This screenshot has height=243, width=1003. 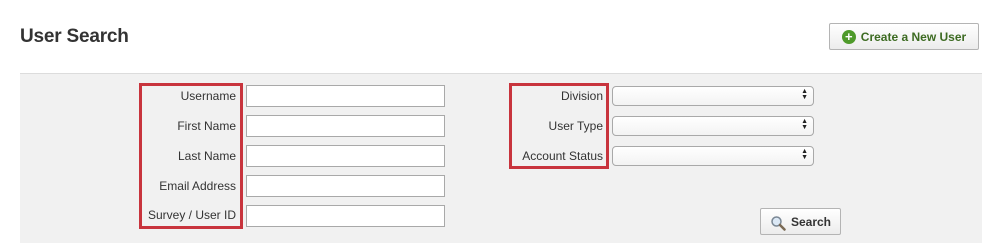 I want to click on search-button-label: Search, so click(x=811, y=221).